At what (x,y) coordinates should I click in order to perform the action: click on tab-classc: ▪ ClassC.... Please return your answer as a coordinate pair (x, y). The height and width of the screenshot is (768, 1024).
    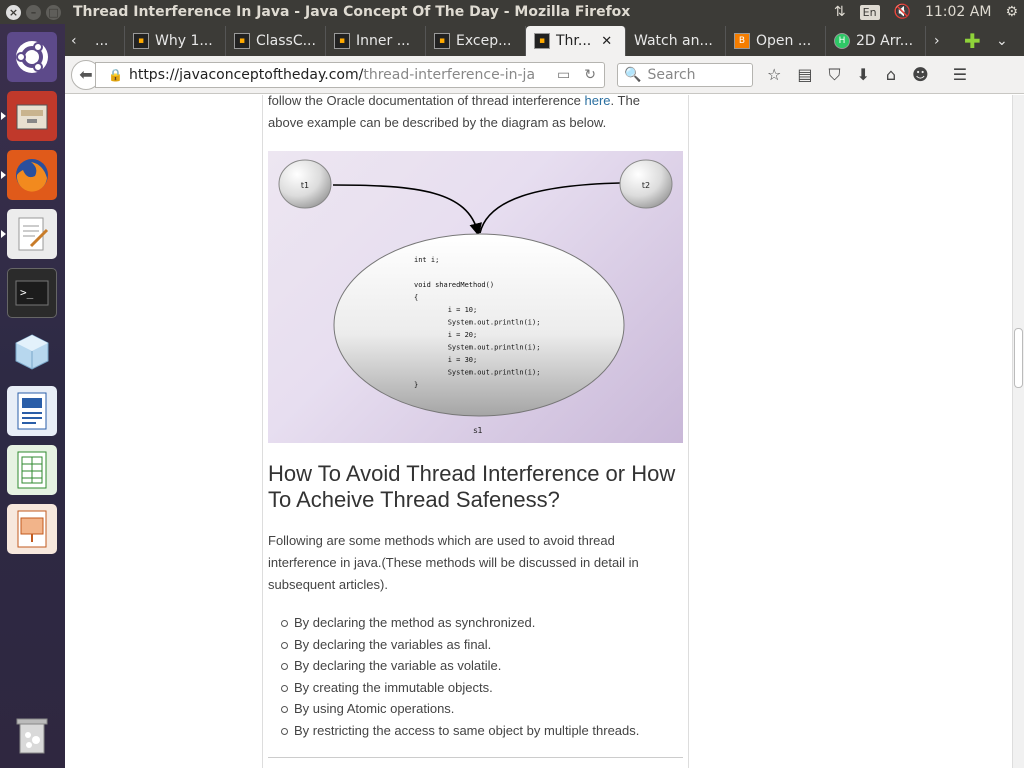
    Looking at the image, I should click on (276, 41).